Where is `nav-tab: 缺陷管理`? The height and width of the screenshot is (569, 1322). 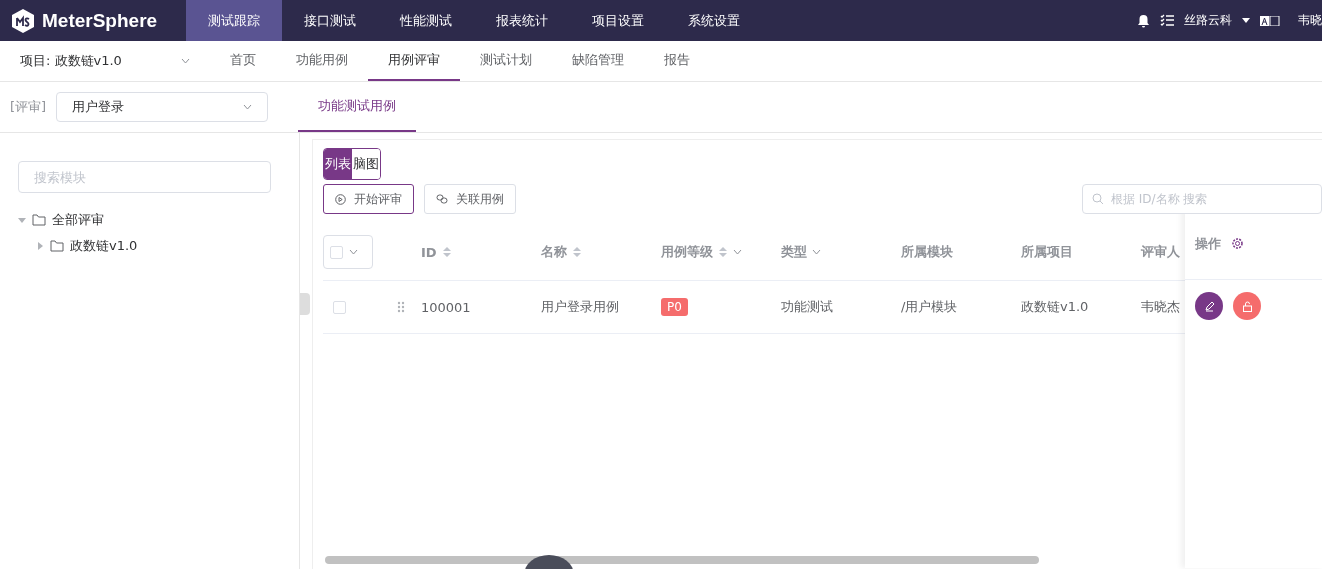
nav-tab: 缺陷管理 is located at coordinates (598, 61).